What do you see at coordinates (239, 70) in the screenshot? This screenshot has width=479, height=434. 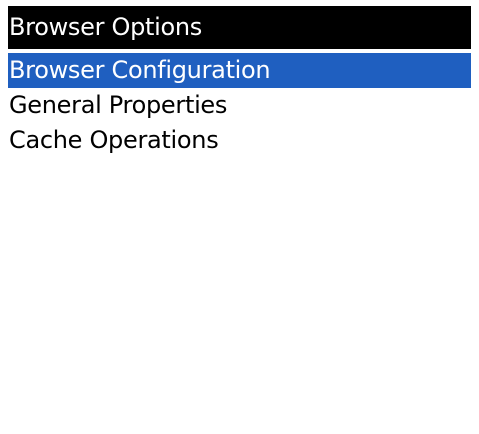 I see `menu-item-browser-configuration: Browser Configuration` at bounding box center [239, 70].